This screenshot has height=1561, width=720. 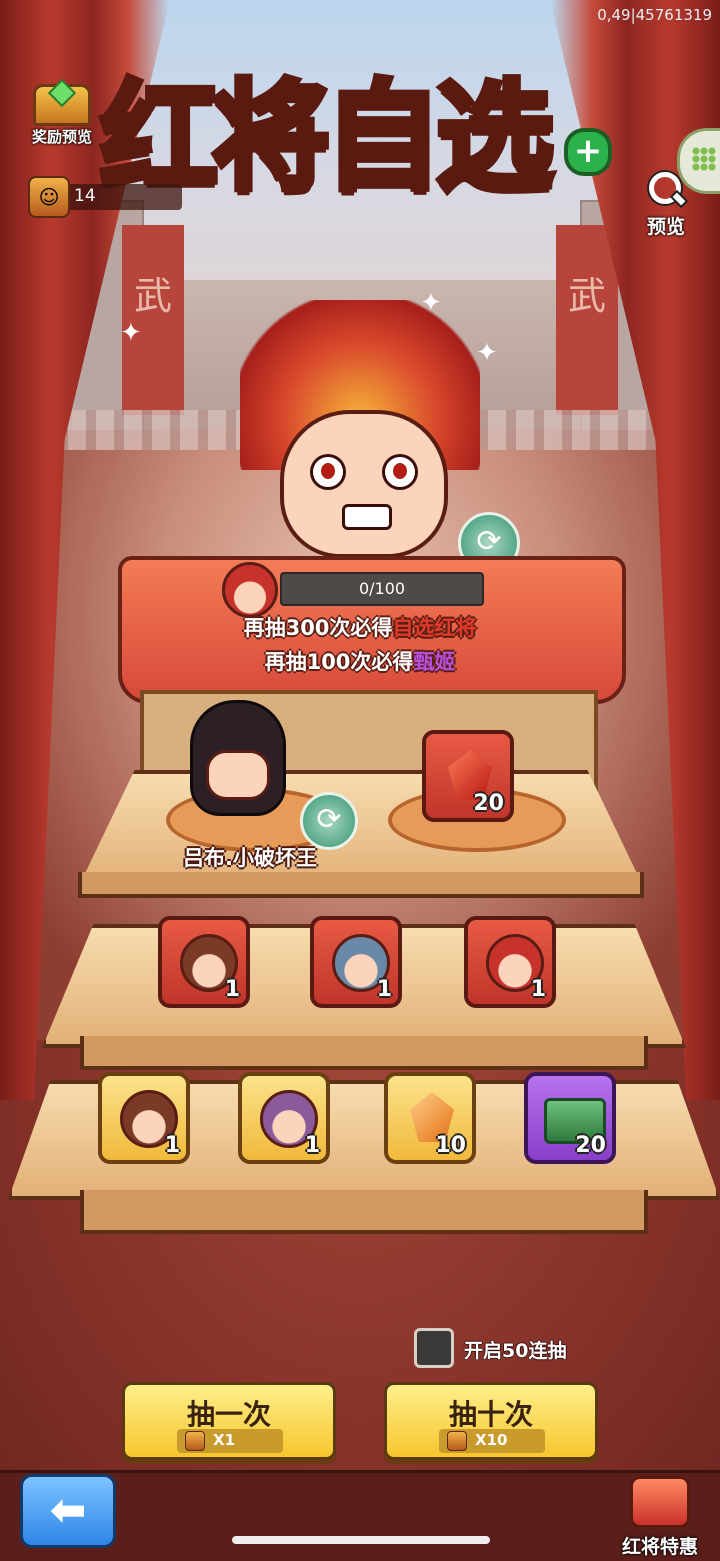 I want to click on pity-hint-red: 再抽300次必得自选红将, so click(x=360, y=628).